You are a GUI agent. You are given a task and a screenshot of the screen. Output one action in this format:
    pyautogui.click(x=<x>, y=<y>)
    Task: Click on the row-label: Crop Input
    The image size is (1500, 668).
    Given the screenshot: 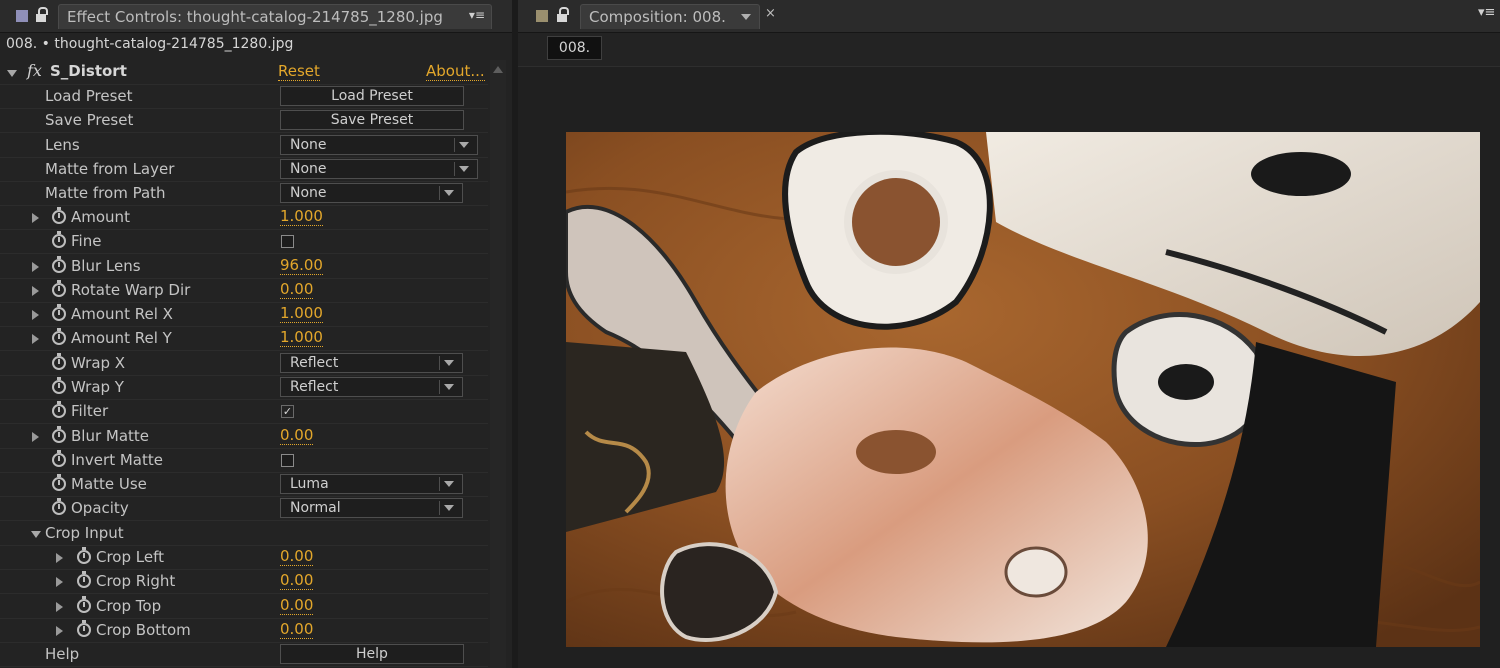 What is the action you would take?
    pyautogui.click(x=84, y=533)
    